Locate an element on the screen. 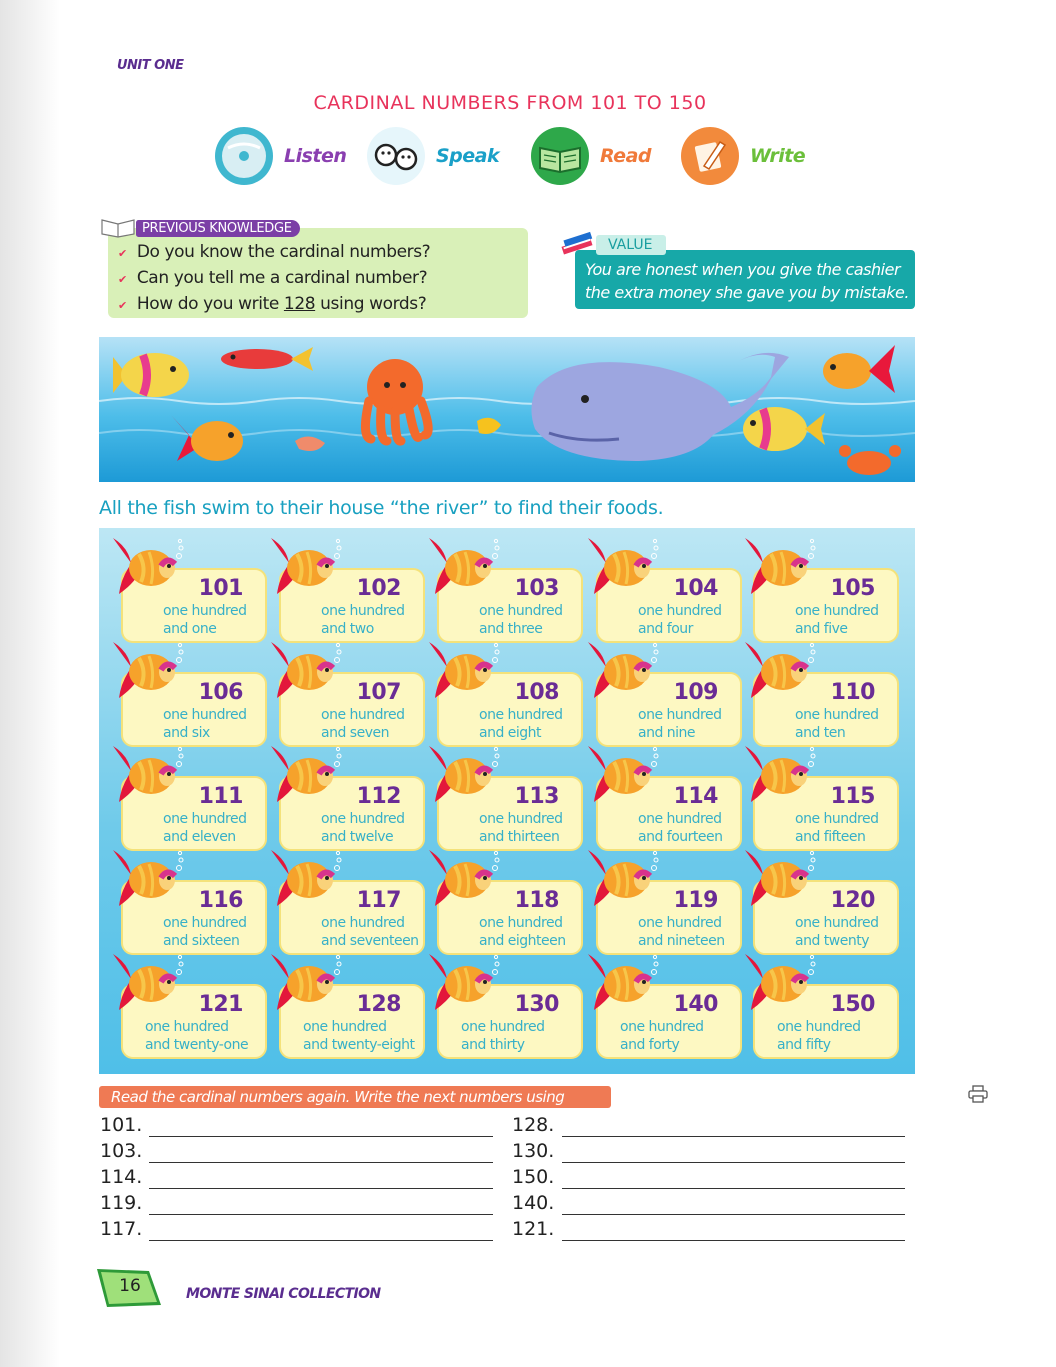 Image resolution: width=1056 pixels, height=1367 pixels. exercise-number-label: 128. is located at coordinates (533, 1125).